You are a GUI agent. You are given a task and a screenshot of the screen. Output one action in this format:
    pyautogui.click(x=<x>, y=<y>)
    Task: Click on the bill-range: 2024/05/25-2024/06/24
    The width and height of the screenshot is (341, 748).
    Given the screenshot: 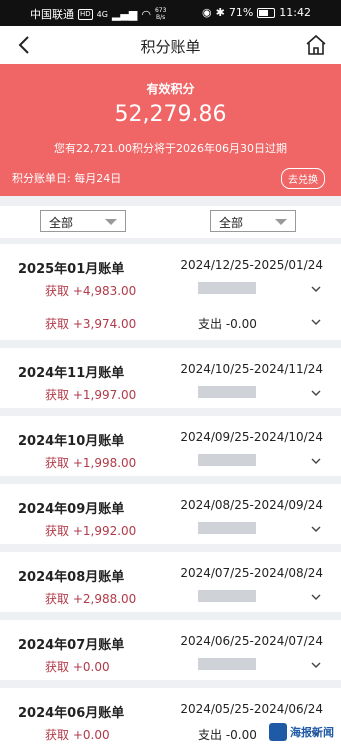 What is the action you would take?
    pyautogui.click(x=251, y=709)
    